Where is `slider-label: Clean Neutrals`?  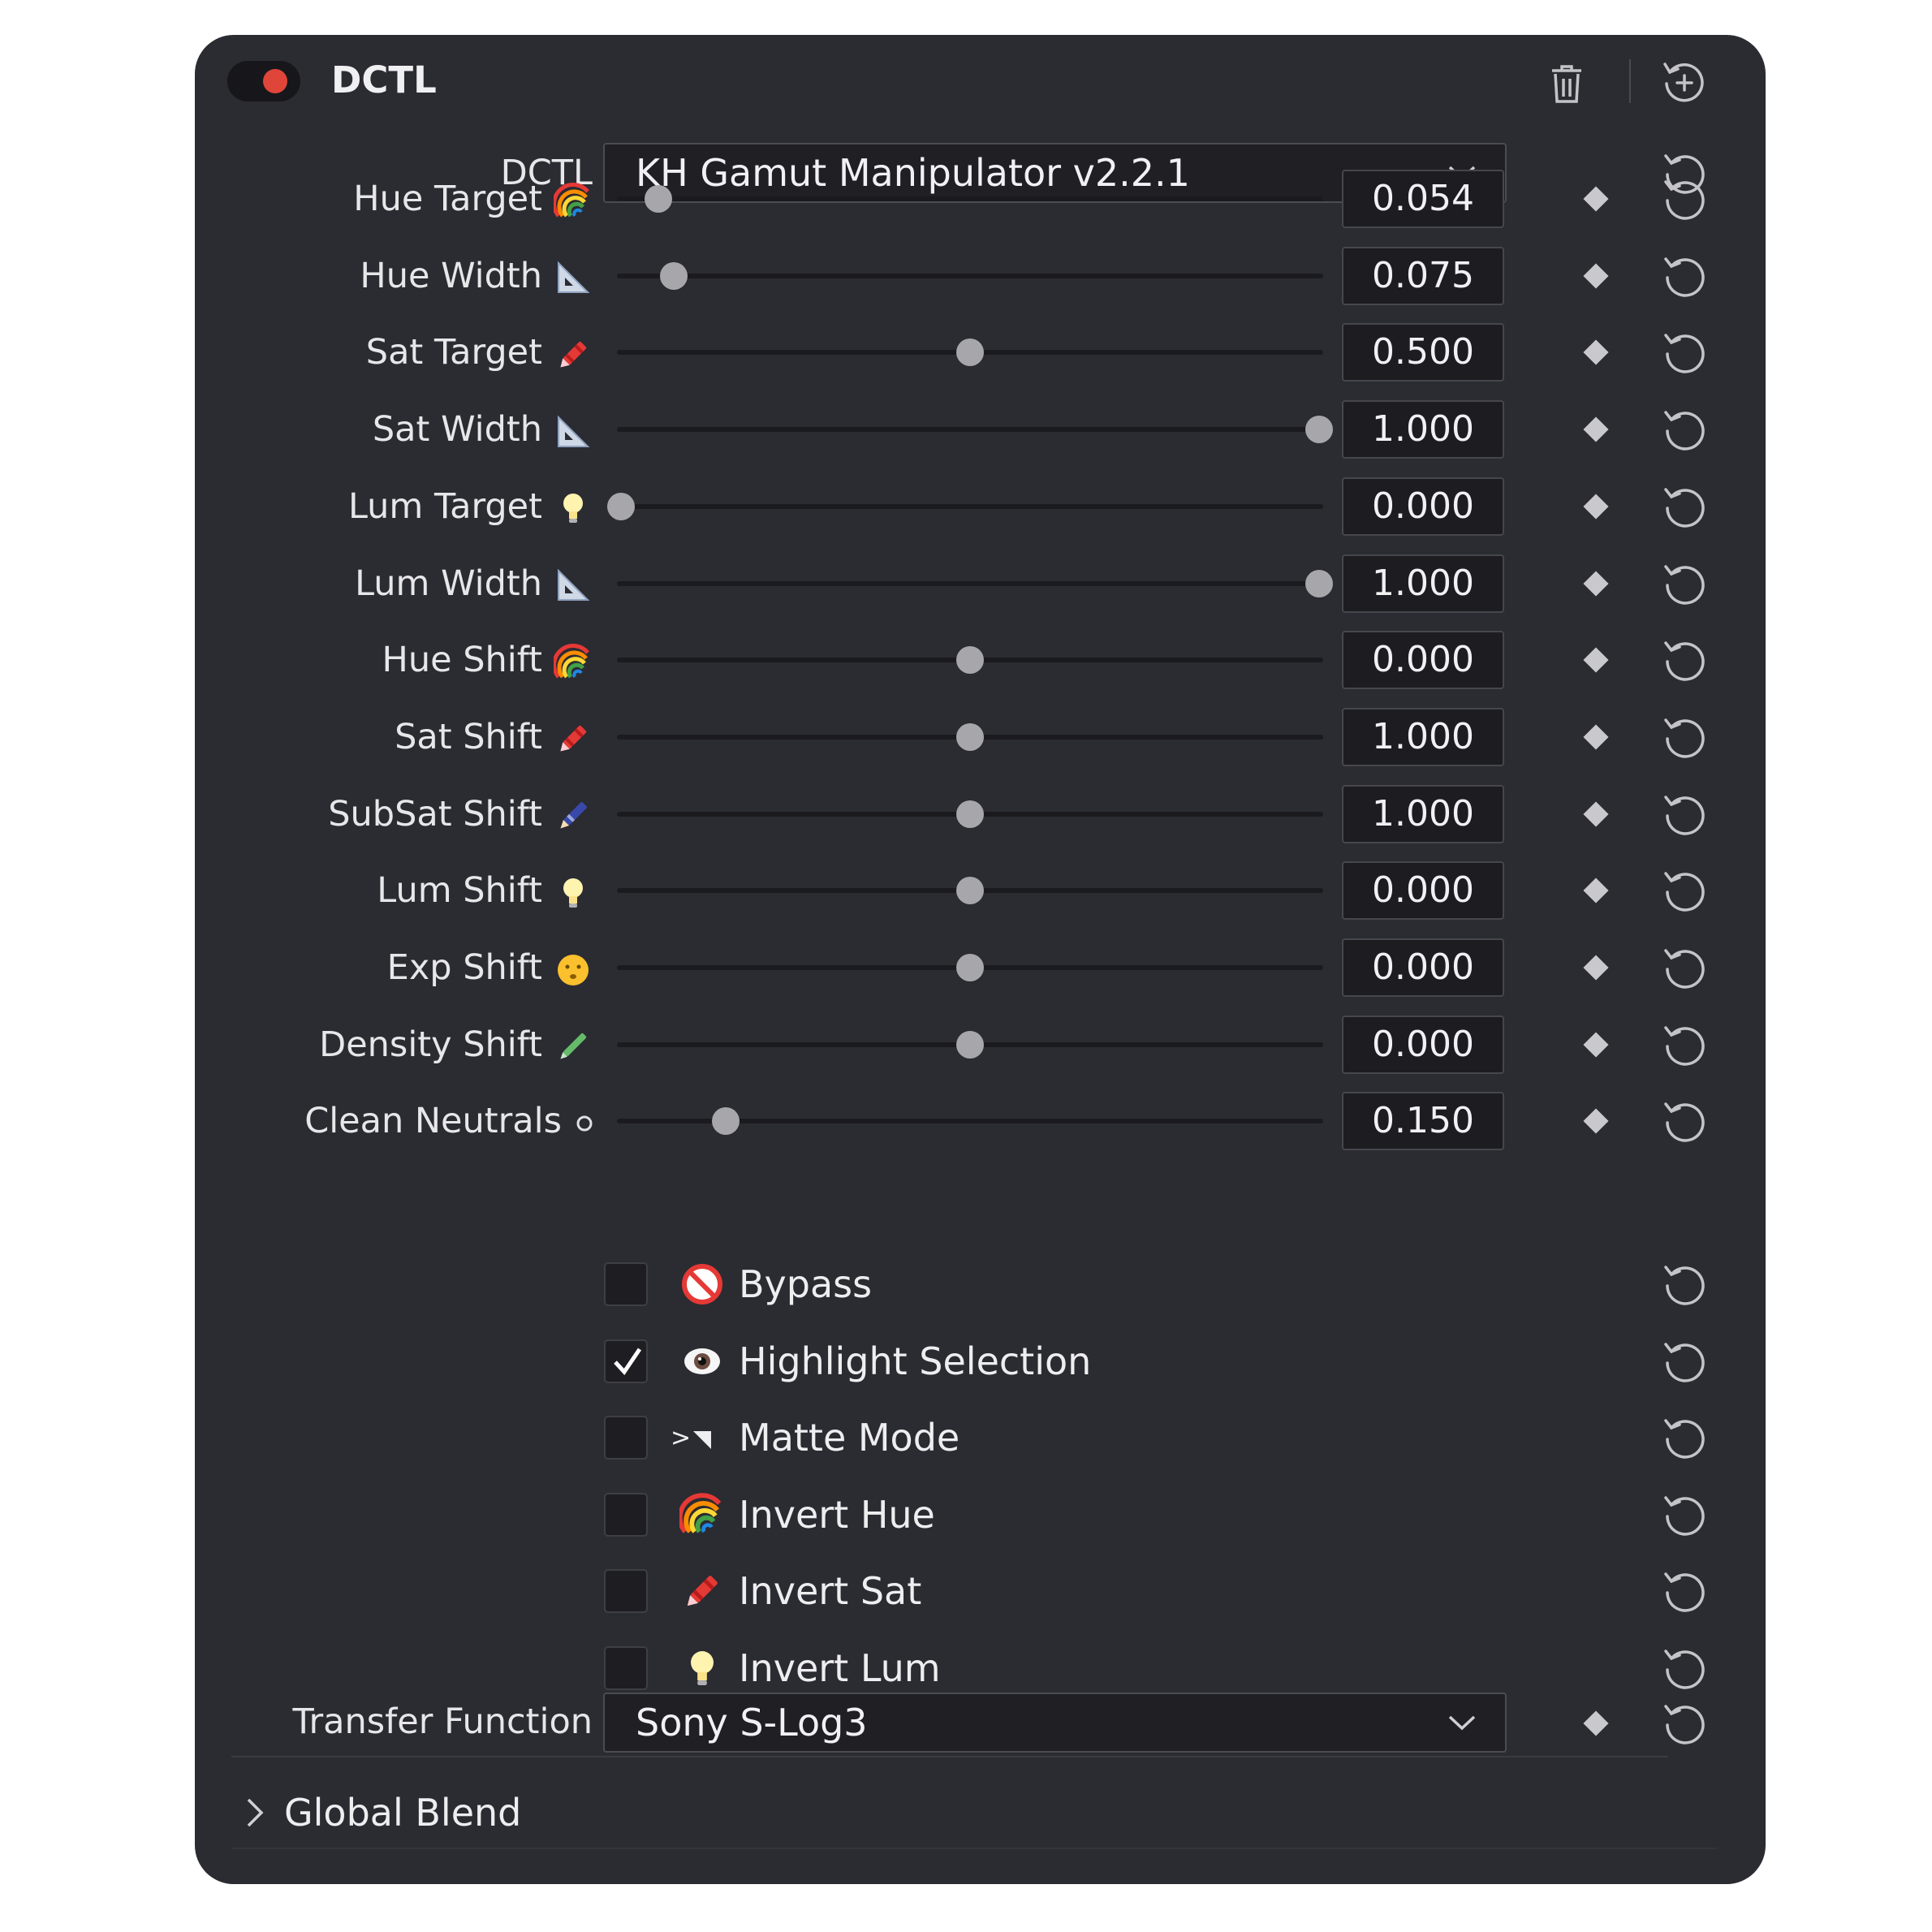
slider-label: Clean Neutrals is located at coordinates (448, 1121).